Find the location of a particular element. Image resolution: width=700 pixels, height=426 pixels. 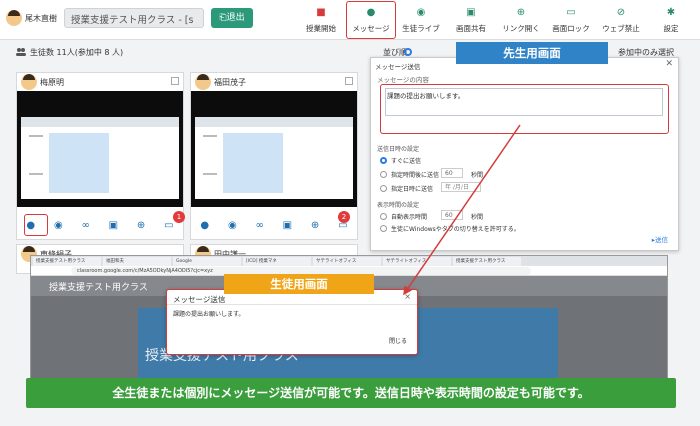

send-at-option: 指定日時に送信 is located at coordinates (406, 188).